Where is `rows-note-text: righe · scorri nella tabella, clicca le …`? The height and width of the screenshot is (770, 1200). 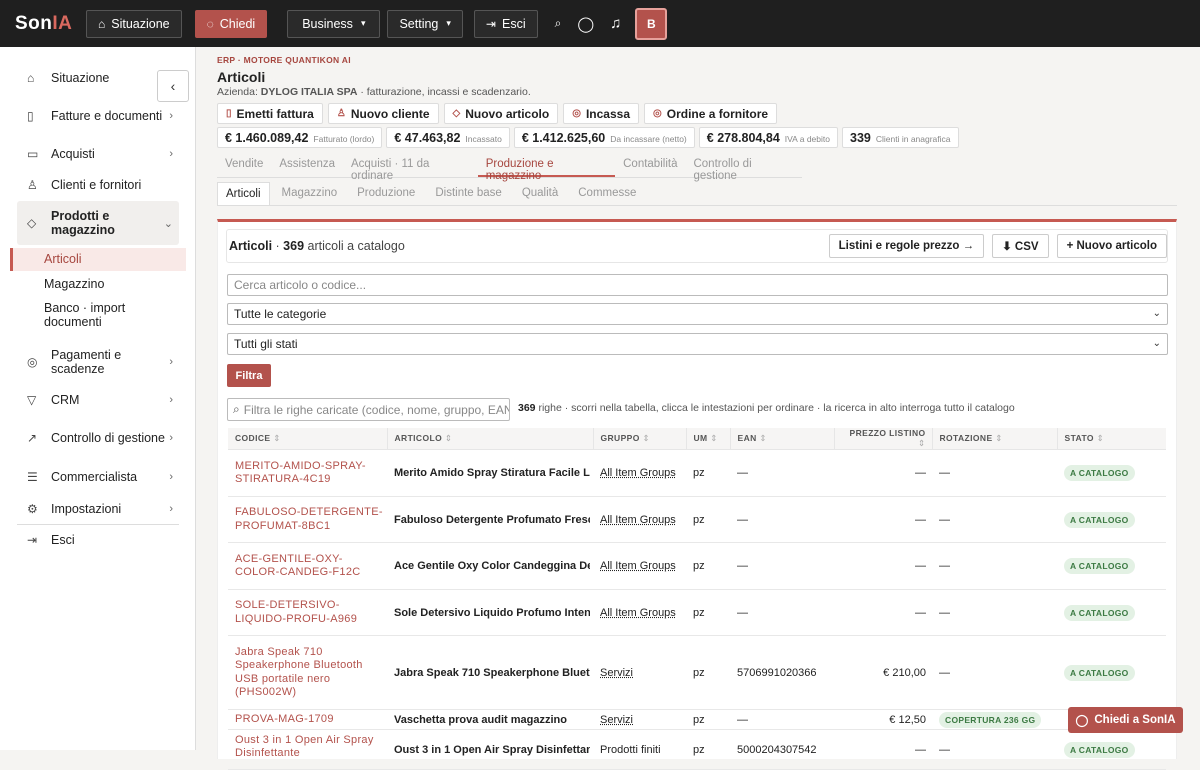 rows-note-text: righe · scorri nella tabella, clicca le … is located at coordinates (775, 408).